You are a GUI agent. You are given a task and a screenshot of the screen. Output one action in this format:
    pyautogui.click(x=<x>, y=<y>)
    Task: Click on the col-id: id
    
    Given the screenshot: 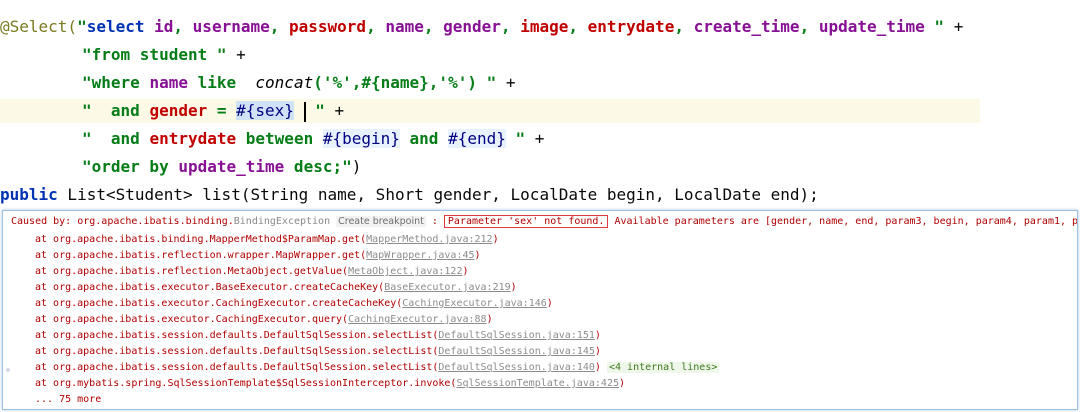 What is the action you would take?
    pyautogui.click(x=164, y=26)
    